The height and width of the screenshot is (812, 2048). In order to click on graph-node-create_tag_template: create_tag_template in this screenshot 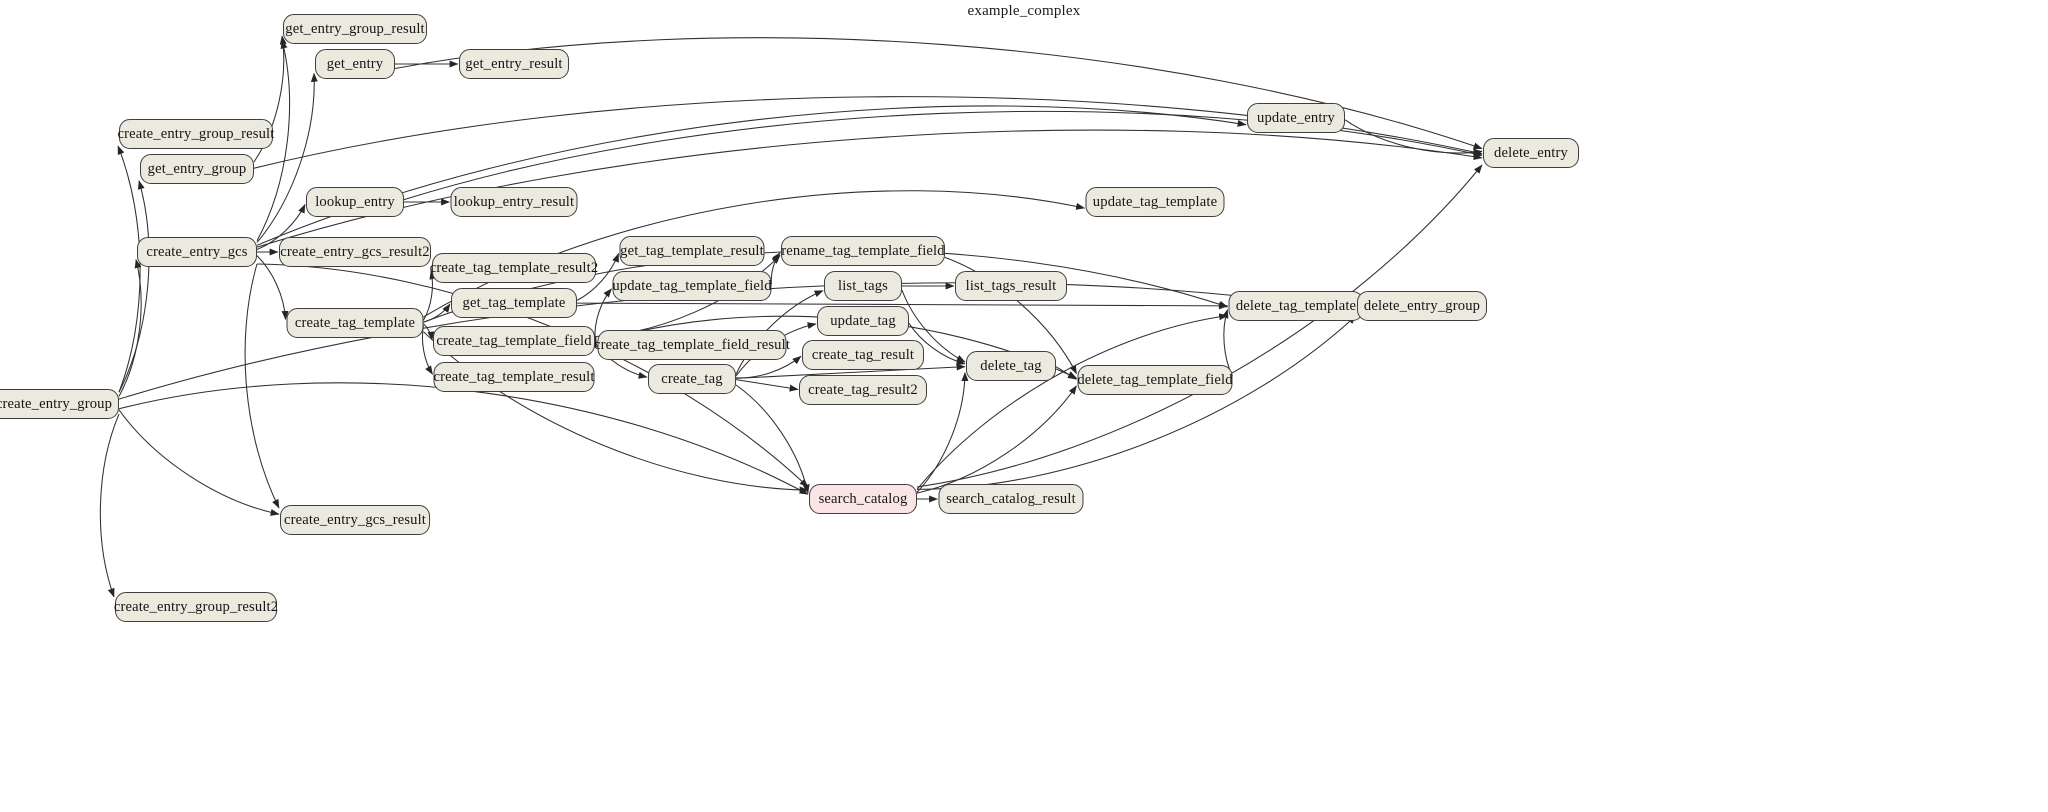, I will do `click(355, 323)`.